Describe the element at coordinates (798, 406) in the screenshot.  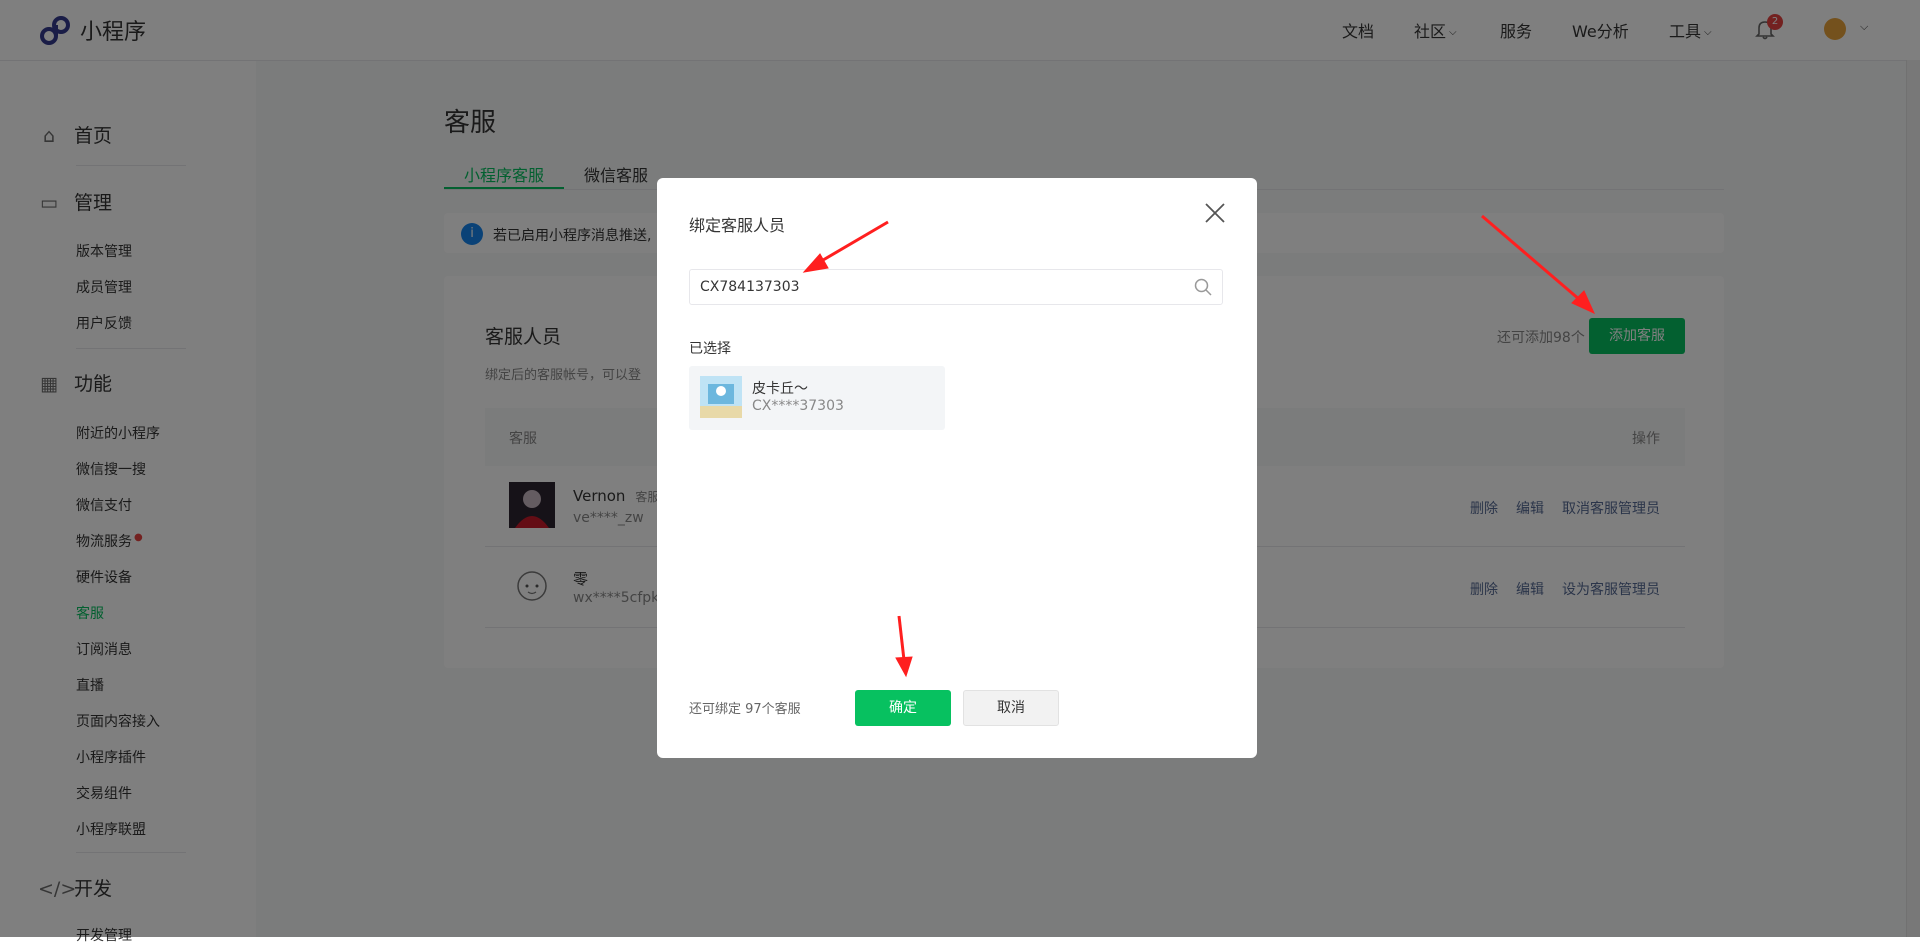
I see `selected-user-id: CX****37303` at that location.